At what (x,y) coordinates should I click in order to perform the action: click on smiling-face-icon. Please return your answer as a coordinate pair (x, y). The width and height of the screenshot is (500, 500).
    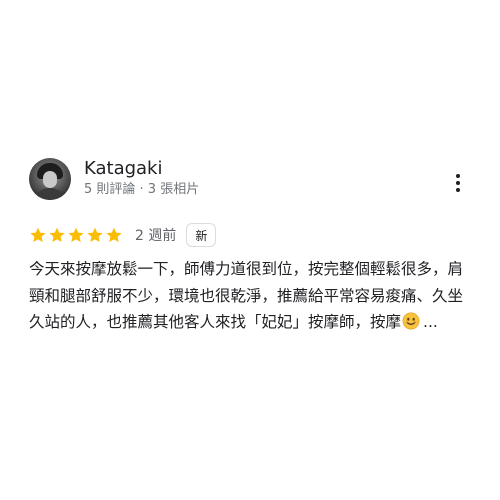
    Looking at the image, I should click on (411, 321).